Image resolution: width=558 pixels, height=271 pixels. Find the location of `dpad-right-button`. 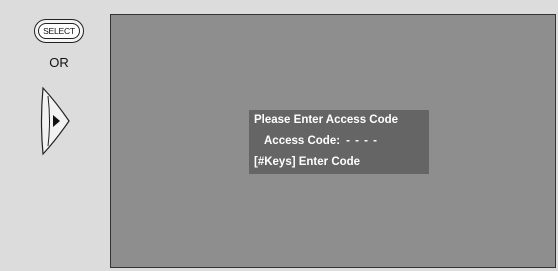

dpad-right-button is located at coordinates (56, 121).